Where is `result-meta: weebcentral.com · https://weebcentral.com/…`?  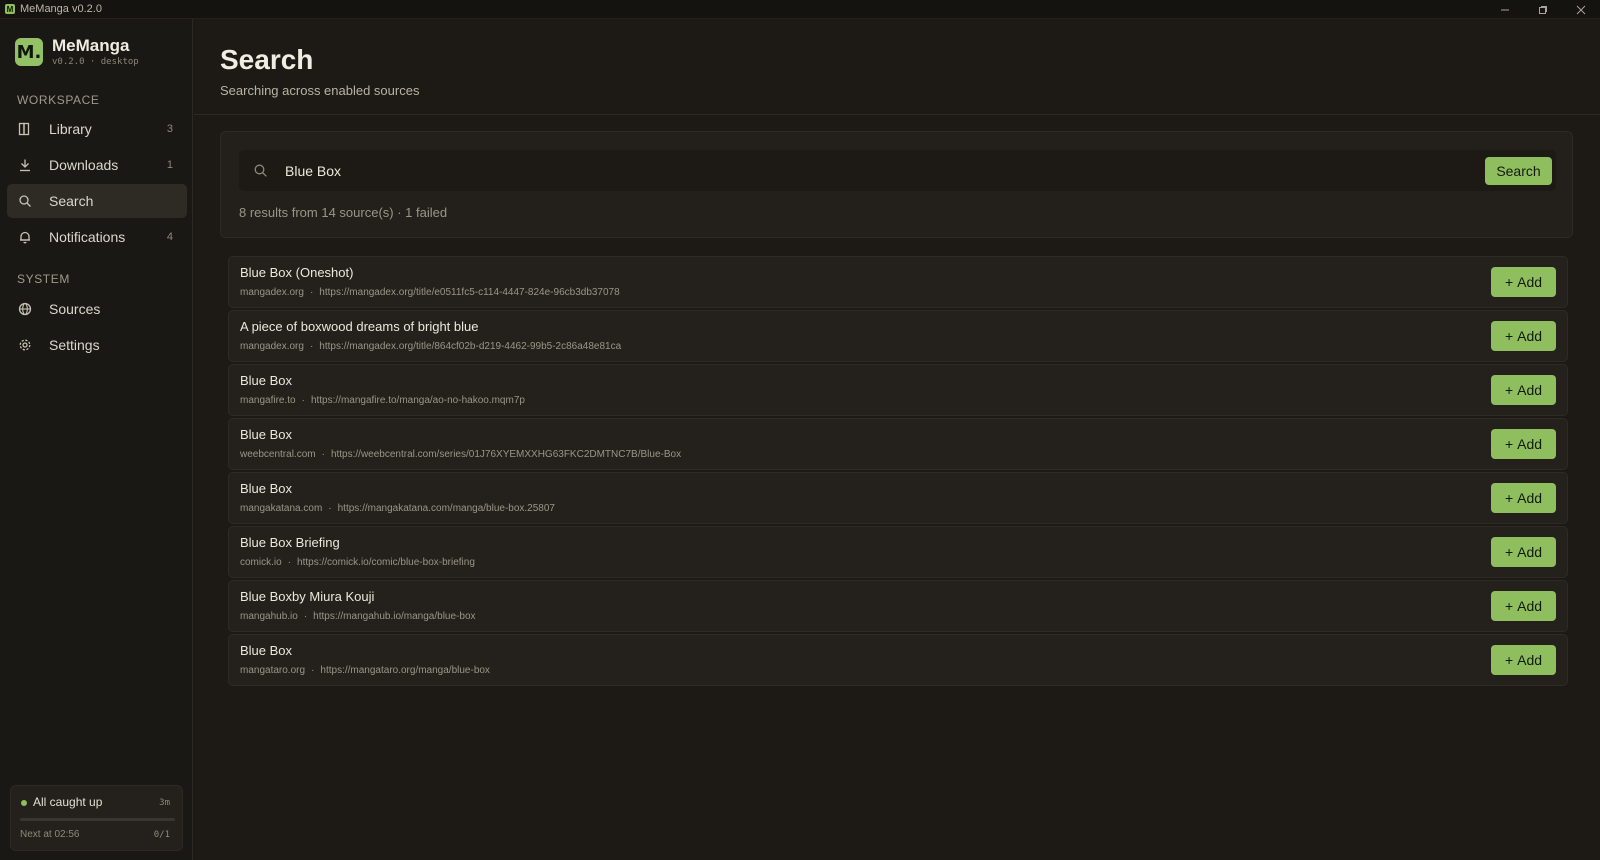
result-meta: weebcentral.com · https://weebcentral.com/… is located at coordinates (460, 454).